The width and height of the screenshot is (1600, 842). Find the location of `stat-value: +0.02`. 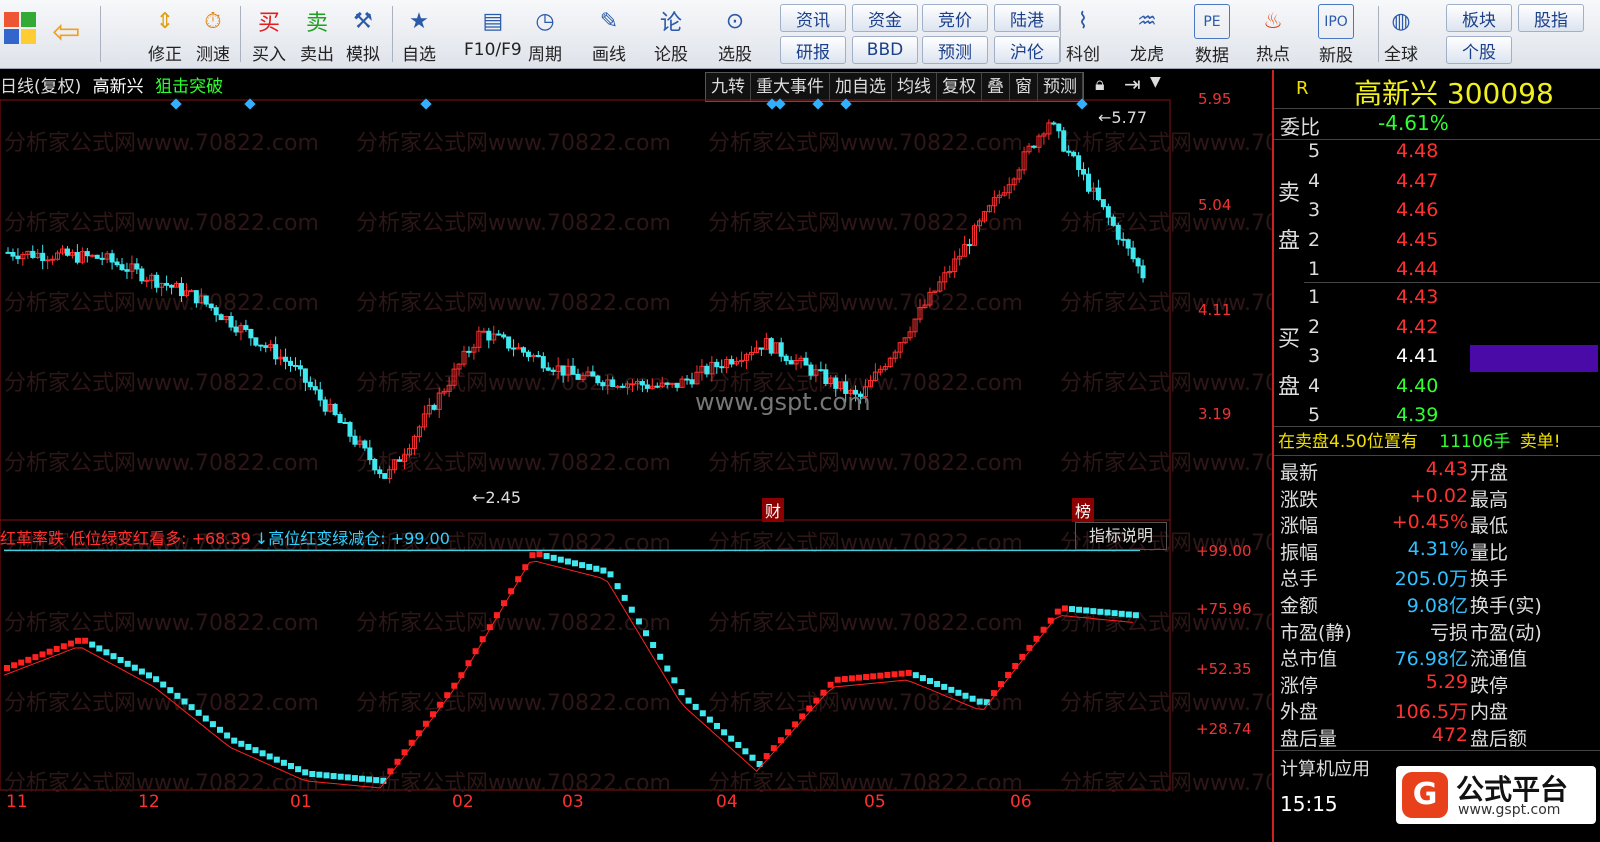

stat-value: +0.02 is located at coordinates (1438, 495).